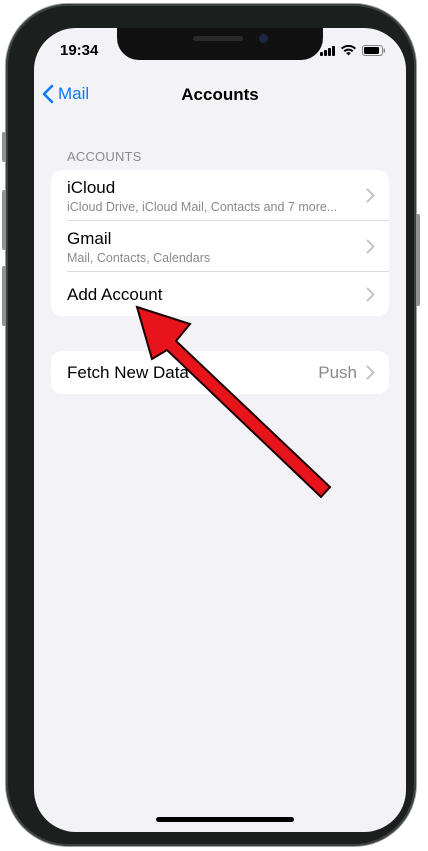 Image resolution: width=428 pixels, height=851 pixels. What do you see at coordinates (218, 38) in the screenshot?
I see `speaker-grille` at bounding box center [218, 38].